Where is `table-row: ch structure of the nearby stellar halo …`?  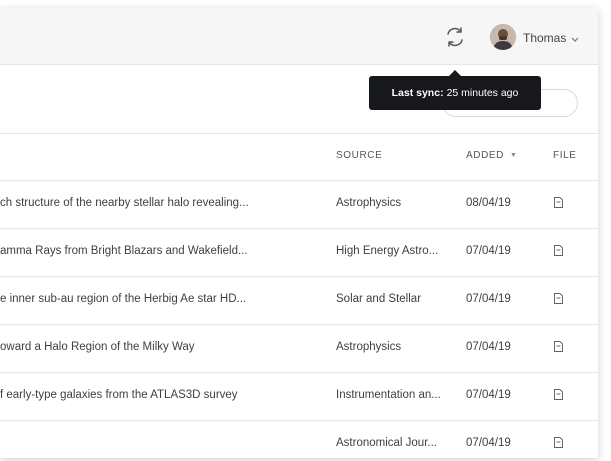 table-row: ch structure of the nearby stellar halo … is located at coordinates (299, 205).